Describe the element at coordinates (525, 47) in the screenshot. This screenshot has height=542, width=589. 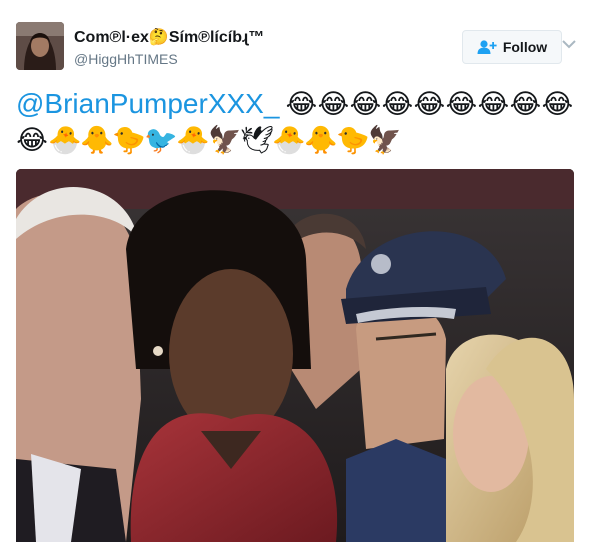
I see `follow-label: Follow` at that location.